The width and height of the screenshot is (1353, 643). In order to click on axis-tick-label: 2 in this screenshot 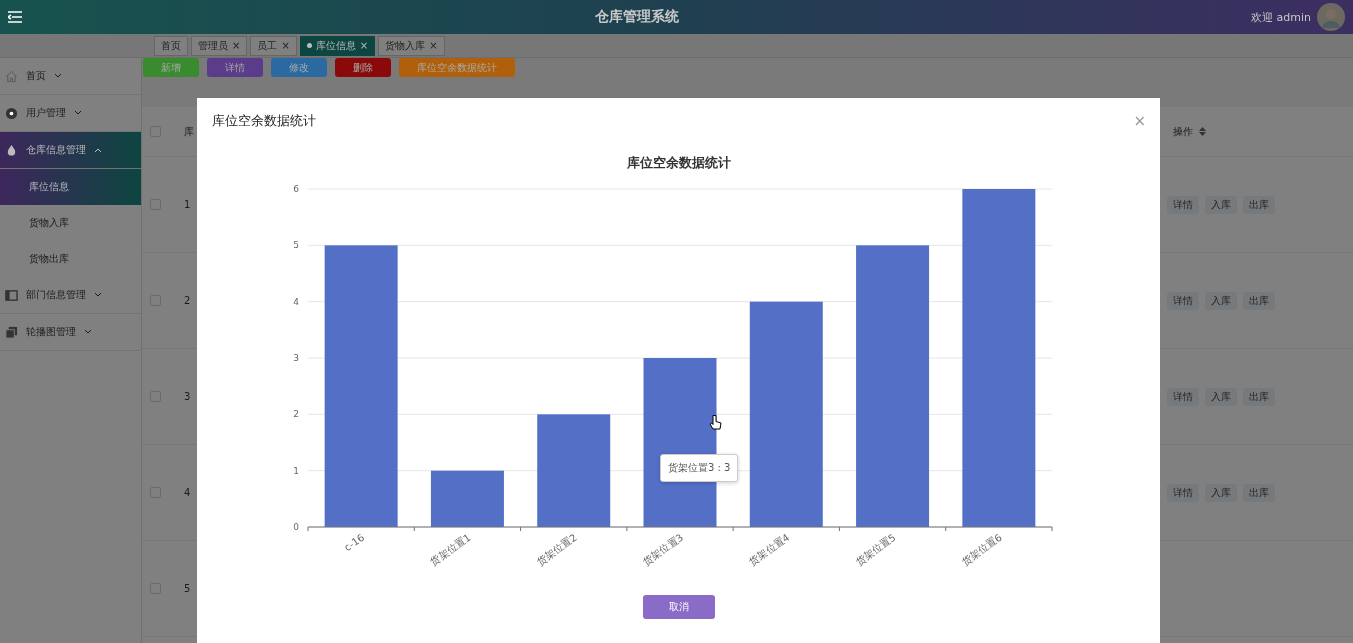, I will do `click(296, 414)`.